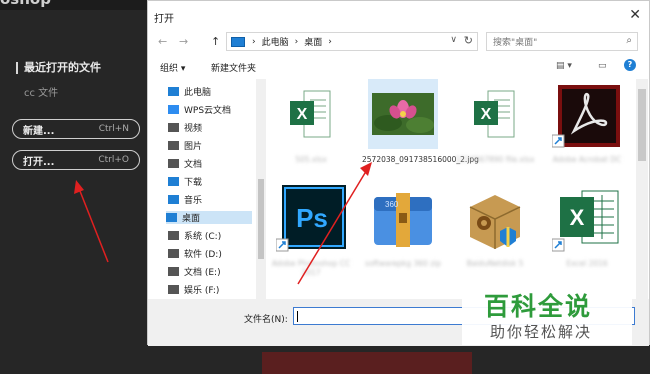 Image resolution: width=650 pixels, height=374 pixels. What do you see at coordinates (297, 316) in the screenshot?
I see `text-caret` at bounding box center [297, 316].